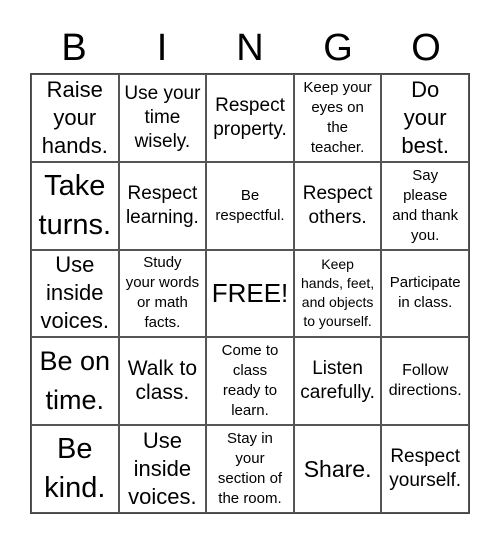  Describe the element at coordinates (75, 381) in the screenshot. I see `bingo-cell: Be on time.` at that location.